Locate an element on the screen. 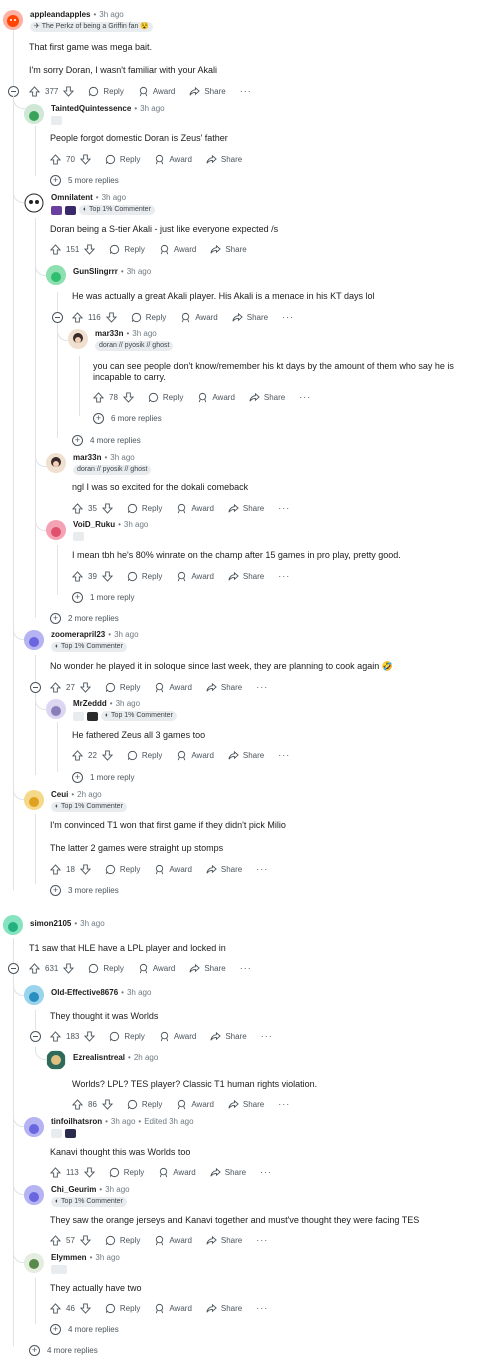  author-name: MrZeddd is located at coordinates (90, 703).